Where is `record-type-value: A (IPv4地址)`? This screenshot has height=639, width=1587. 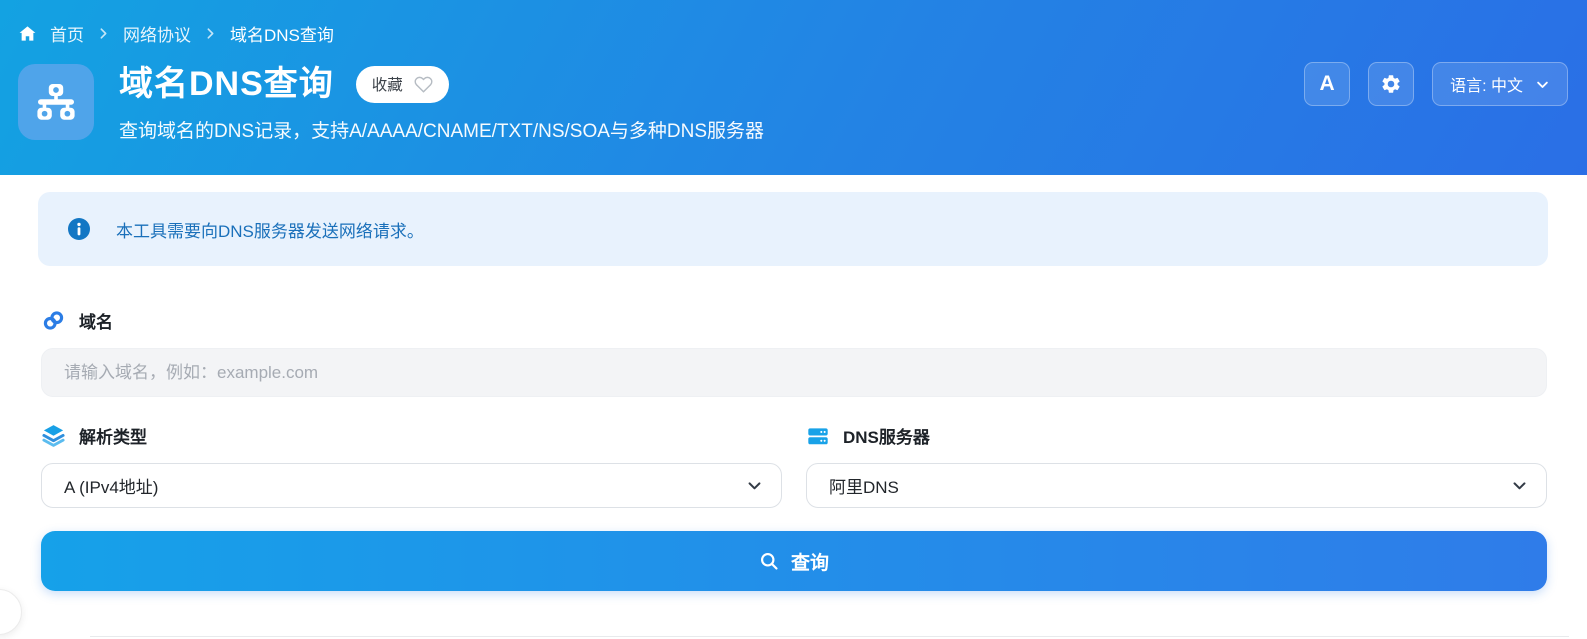
record-type-value: A (IPv4地址) is located at coordinates (111, 487).